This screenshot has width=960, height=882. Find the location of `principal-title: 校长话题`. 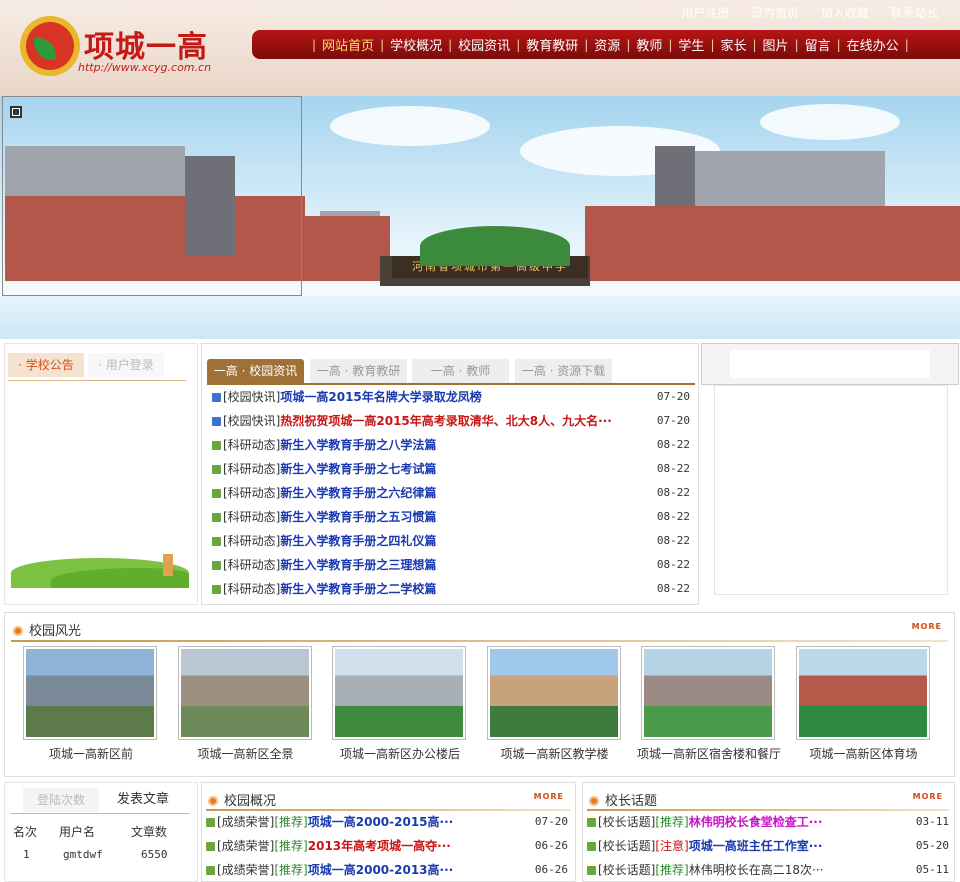

principal-title: 校长话题 is located at coordinates (631, 801).